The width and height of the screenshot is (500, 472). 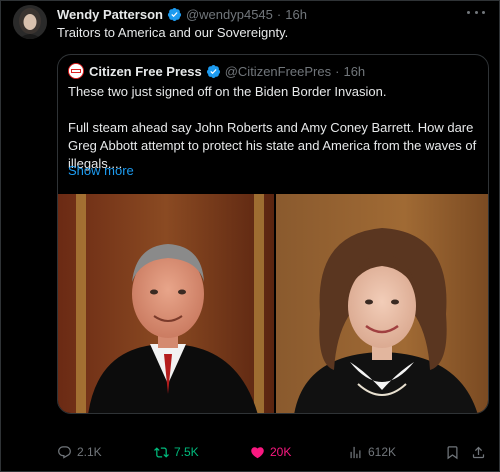 I want to click on quoted-author-avatar, so click(x=76, y=71).